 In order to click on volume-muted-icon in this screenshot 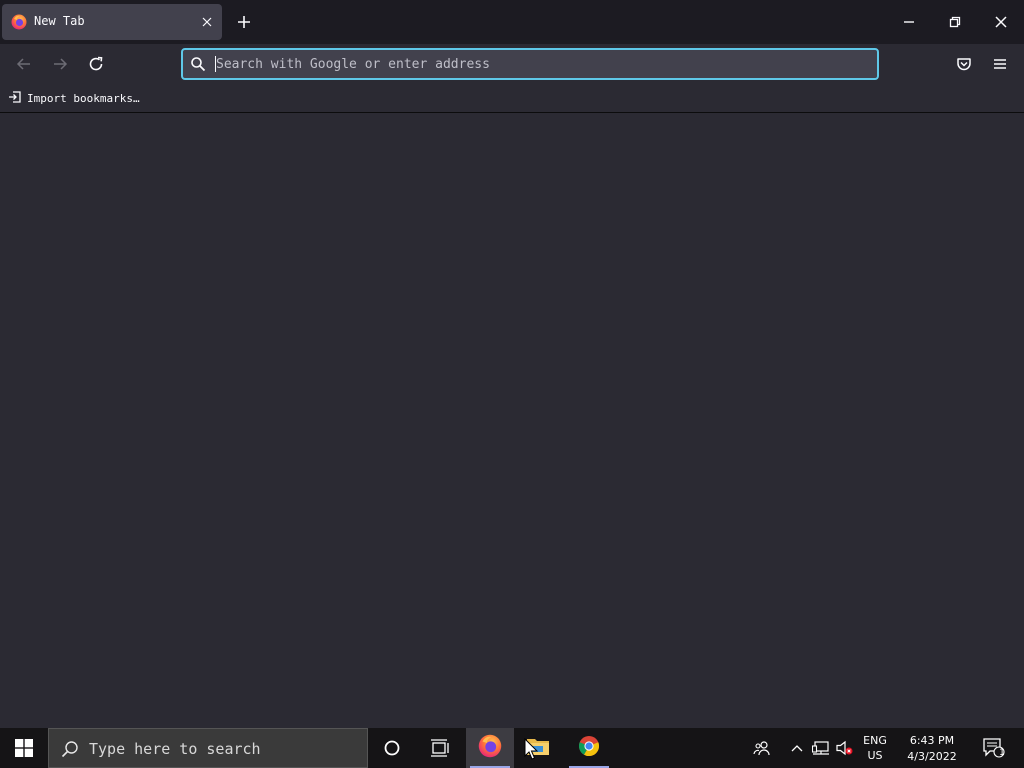, I will do `click(845, 748)`.